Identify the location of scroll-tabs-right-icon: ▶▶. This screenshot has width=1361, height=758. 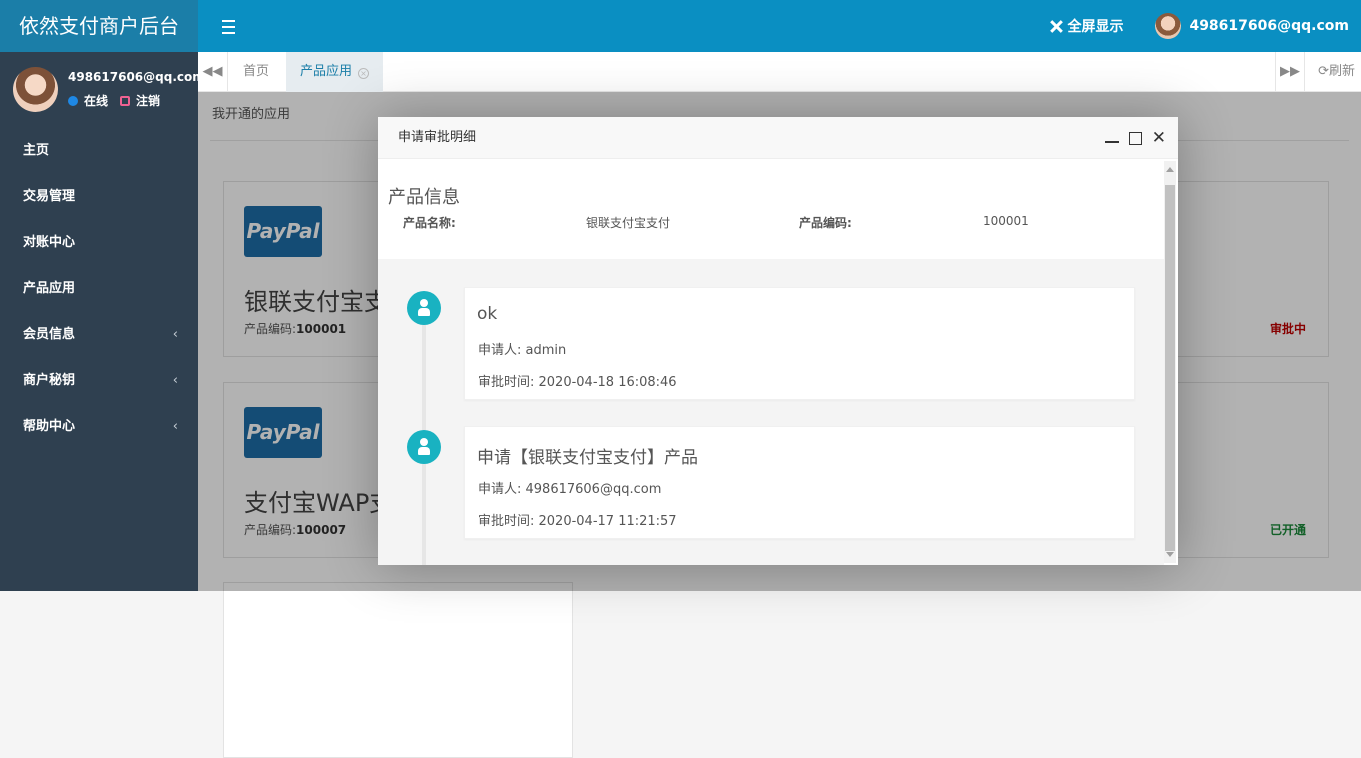
(1290, 72).